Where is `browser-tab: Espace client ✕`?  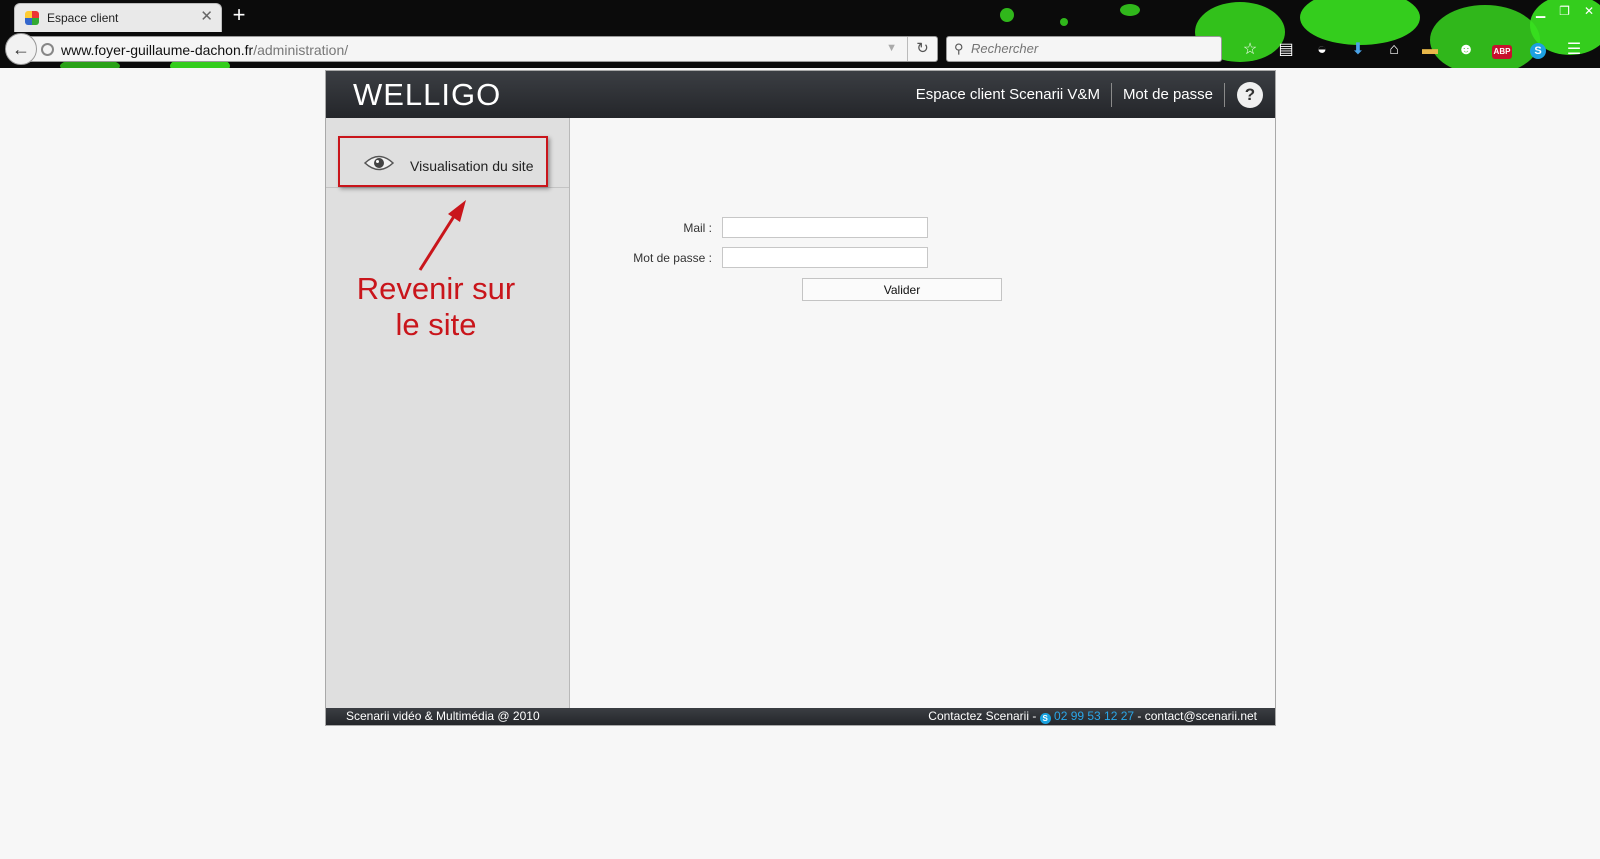 browser-tab: Espace client ✕ is located at coordinates (118, 17).